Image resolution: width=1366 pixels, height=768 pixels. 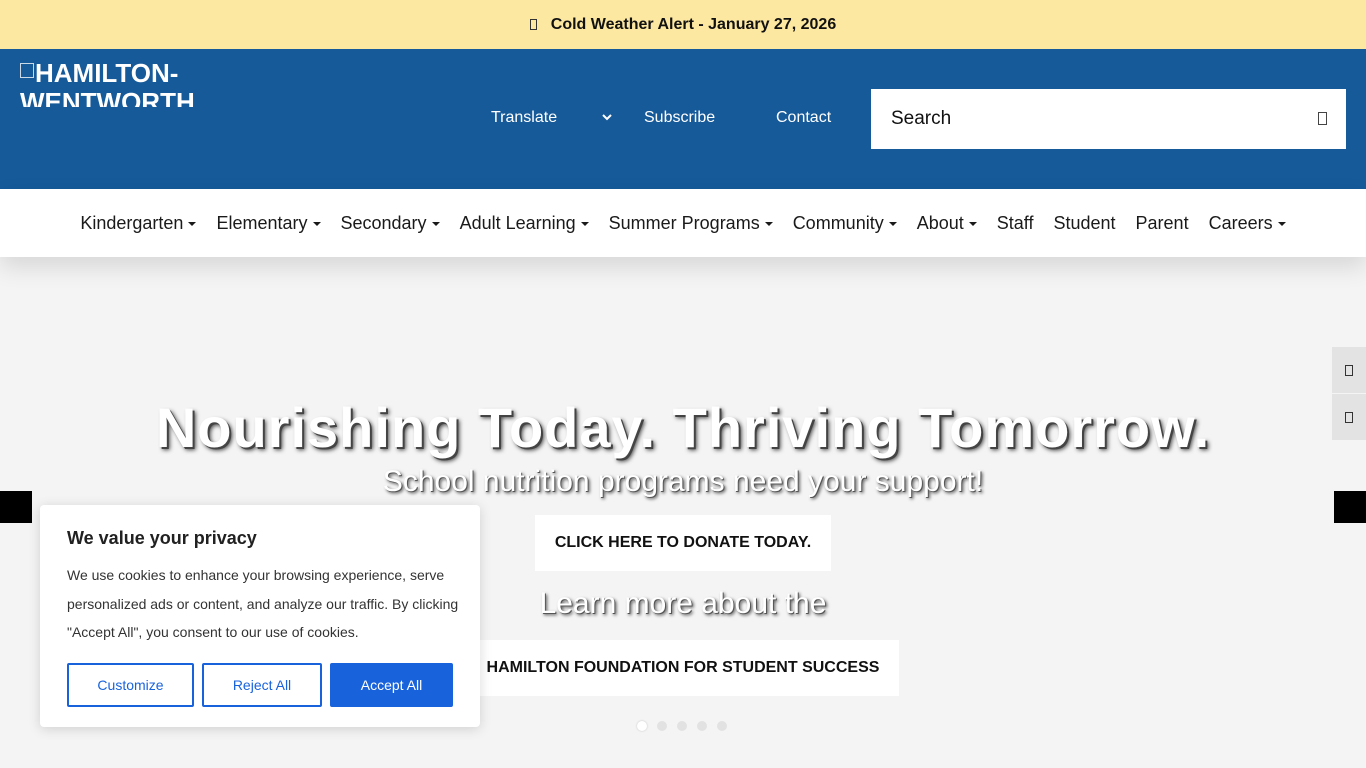 I want to click on nav-item-adult-learning: Adult Learning, so click(x=524, y=223).